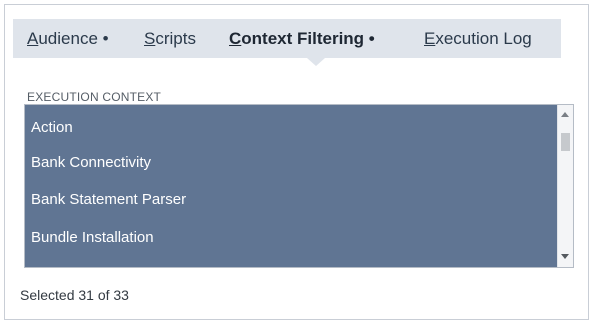 The height and width of the screenshot is (320, 591). Describe the element at coordinates (108, 200) in the screenshot. I see `list-item: Bank Statement Parser` at that location.